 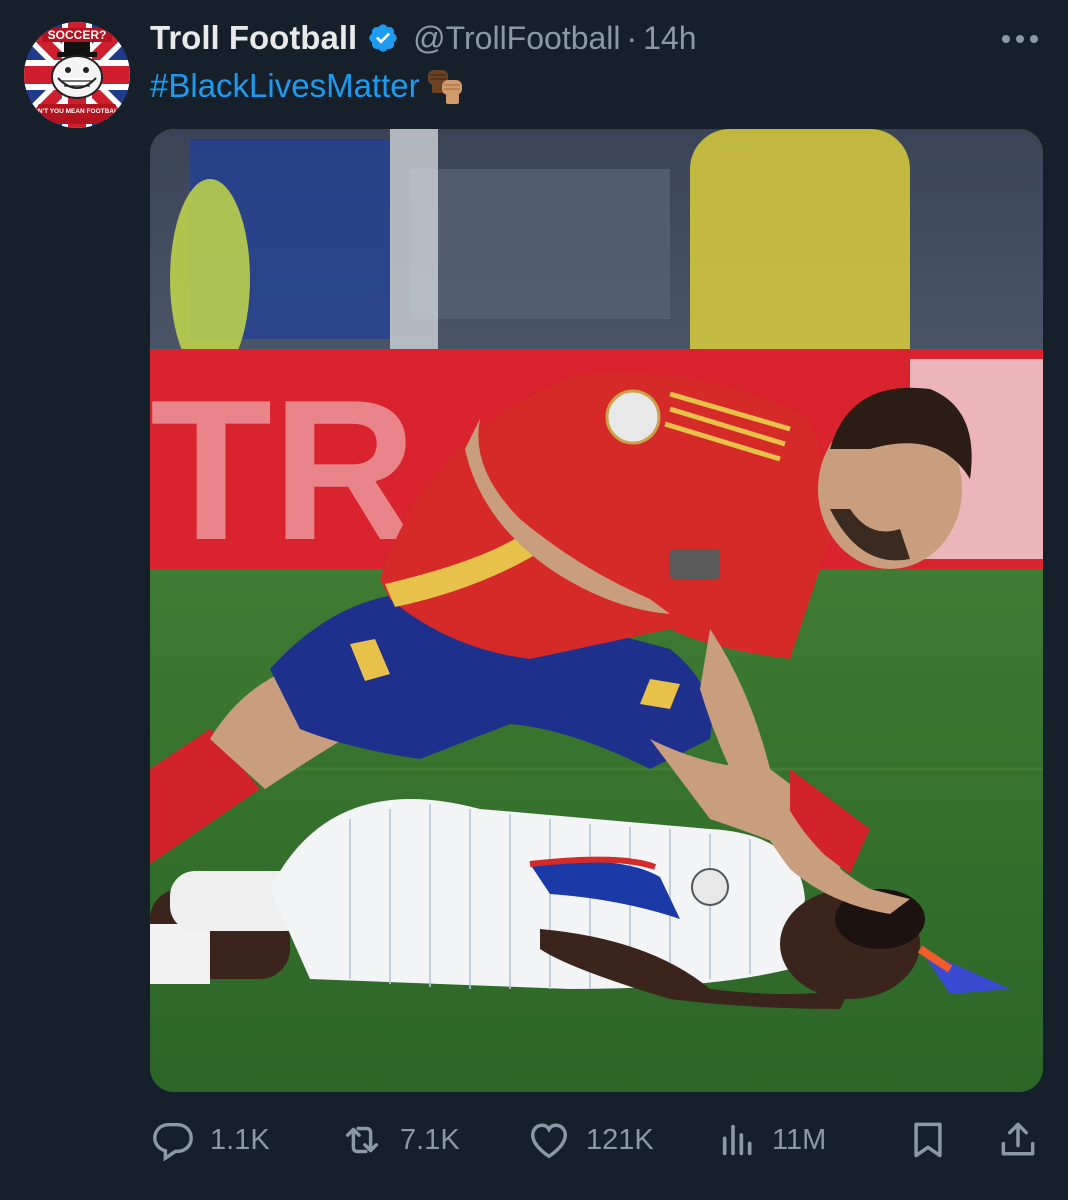 What do you see at coordinates (77, 111) in the screenshot?
I see `avatar-bottom-text: DON'T YOU MEAN FOOTBALL?` at bounding box center [77, 111].